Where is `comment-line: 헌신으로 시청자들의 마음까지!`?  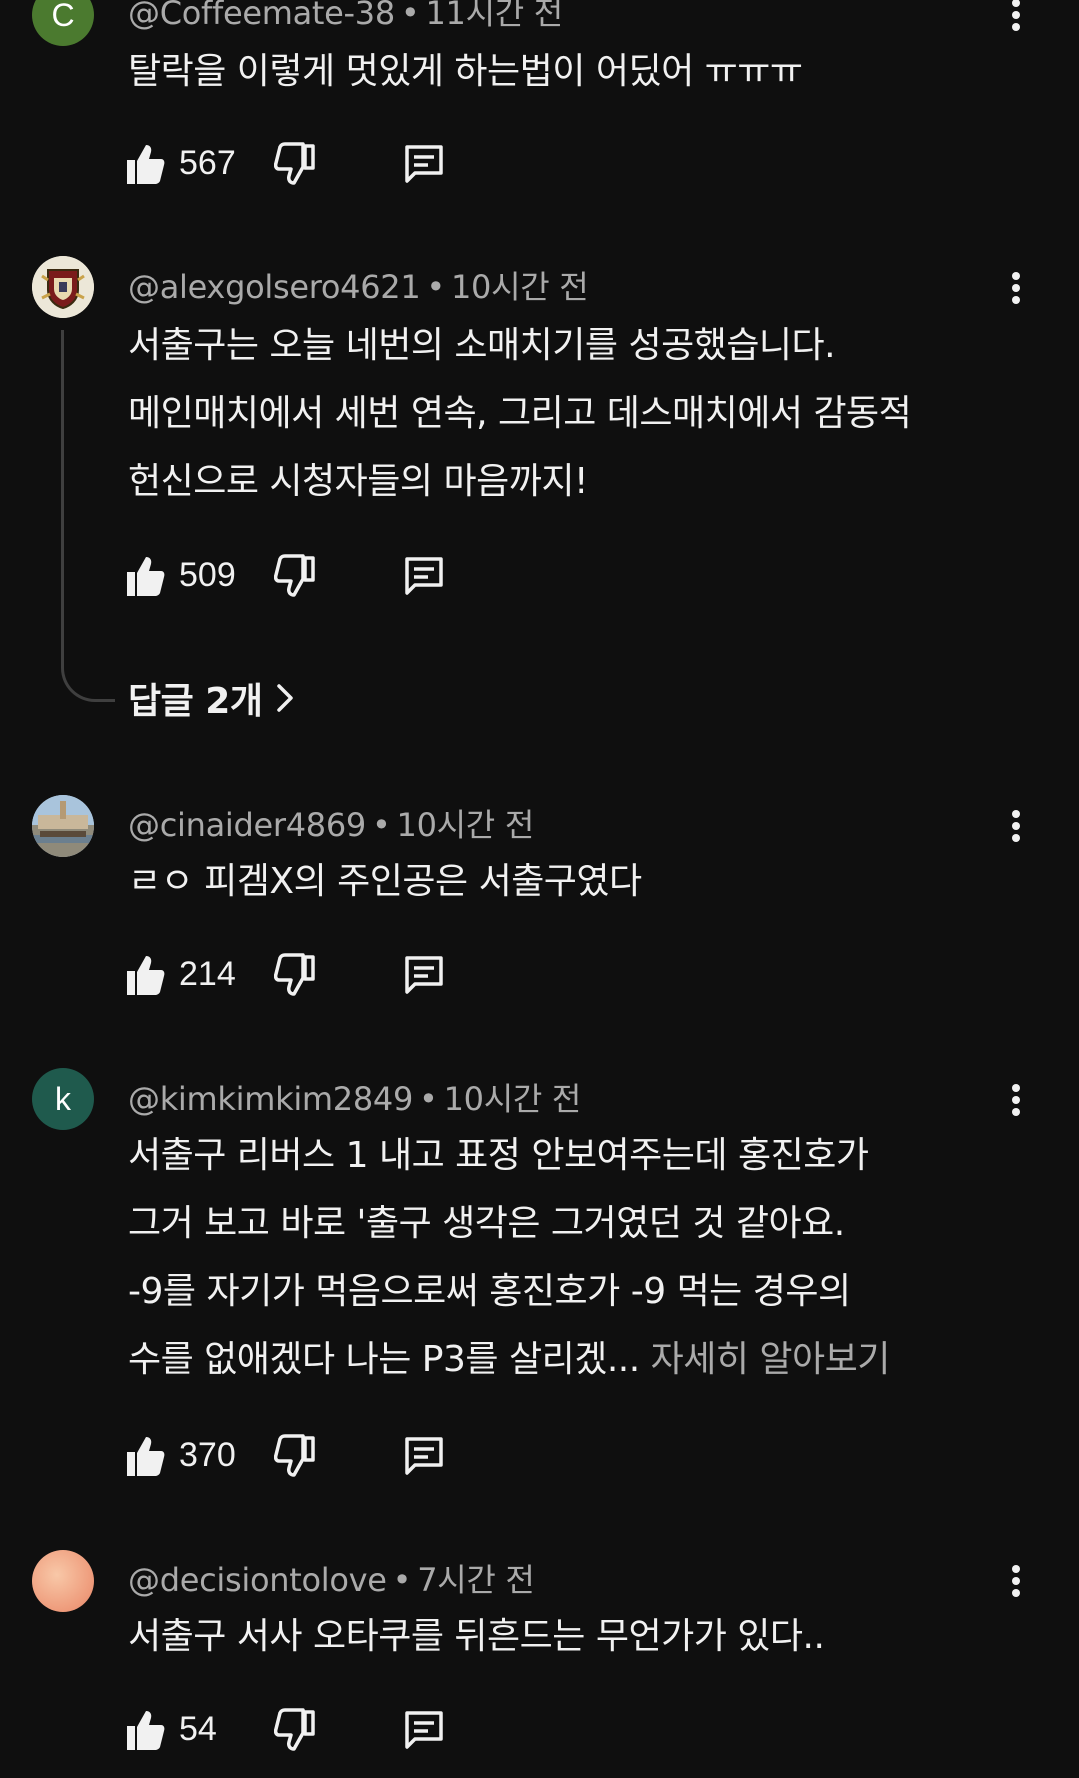
comment-line: 헌신으로 시청자들의 마음까지! is located at coordinates (358, 481).